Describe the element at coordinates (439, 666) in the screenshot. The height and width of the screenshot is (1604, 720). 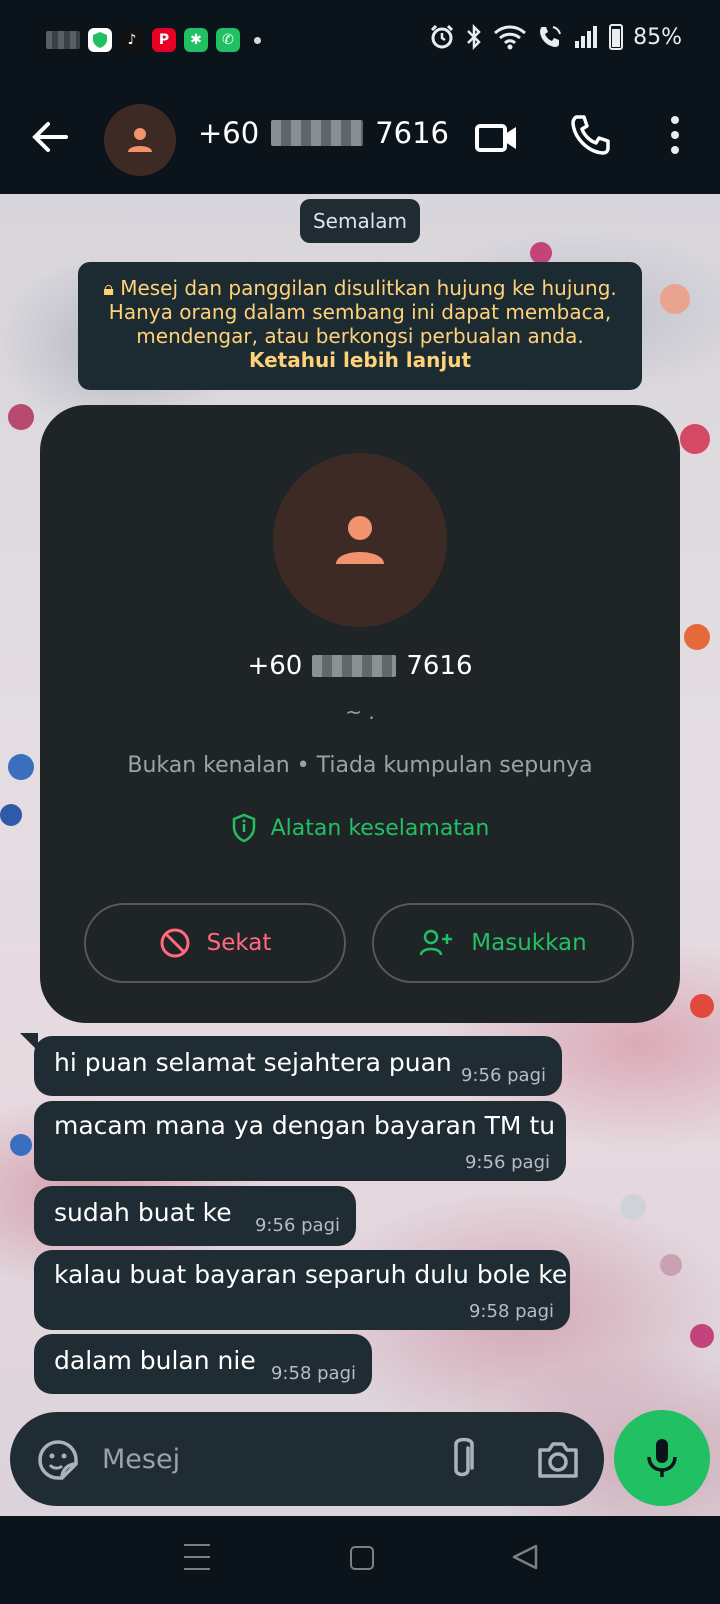
I see `card-number-suffix: 7616` at that location.